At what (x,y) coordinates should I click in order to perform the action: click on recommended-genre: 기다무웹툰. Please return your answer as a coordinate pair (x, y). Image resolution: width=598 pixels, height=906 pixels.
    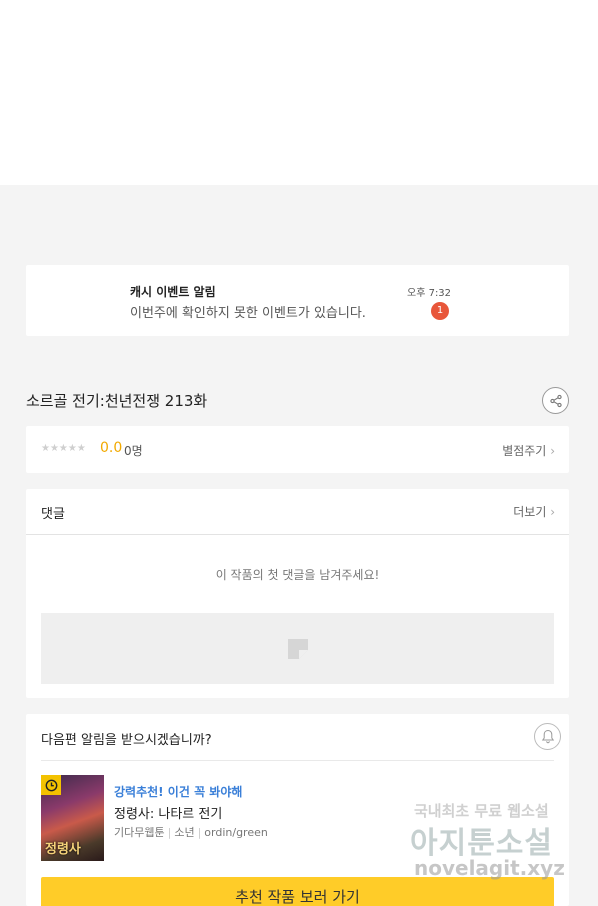
    Looking at the image, I should click on (139, 832).